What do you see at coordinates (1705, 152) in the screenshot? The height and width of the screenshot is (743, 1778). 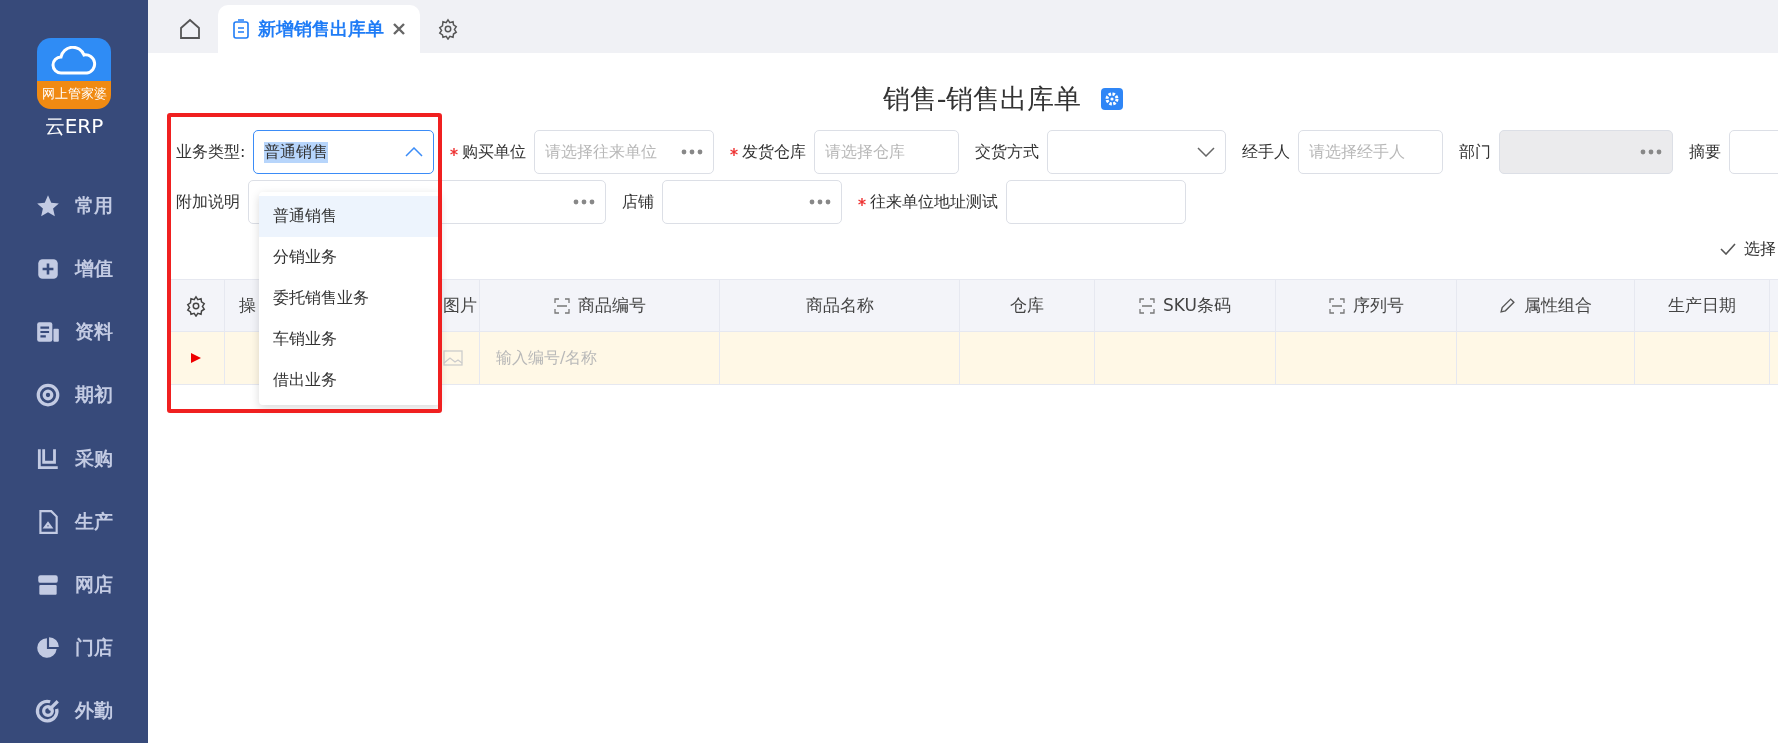 I see `field-label: 摘要` at bounding box center [1705, 152].